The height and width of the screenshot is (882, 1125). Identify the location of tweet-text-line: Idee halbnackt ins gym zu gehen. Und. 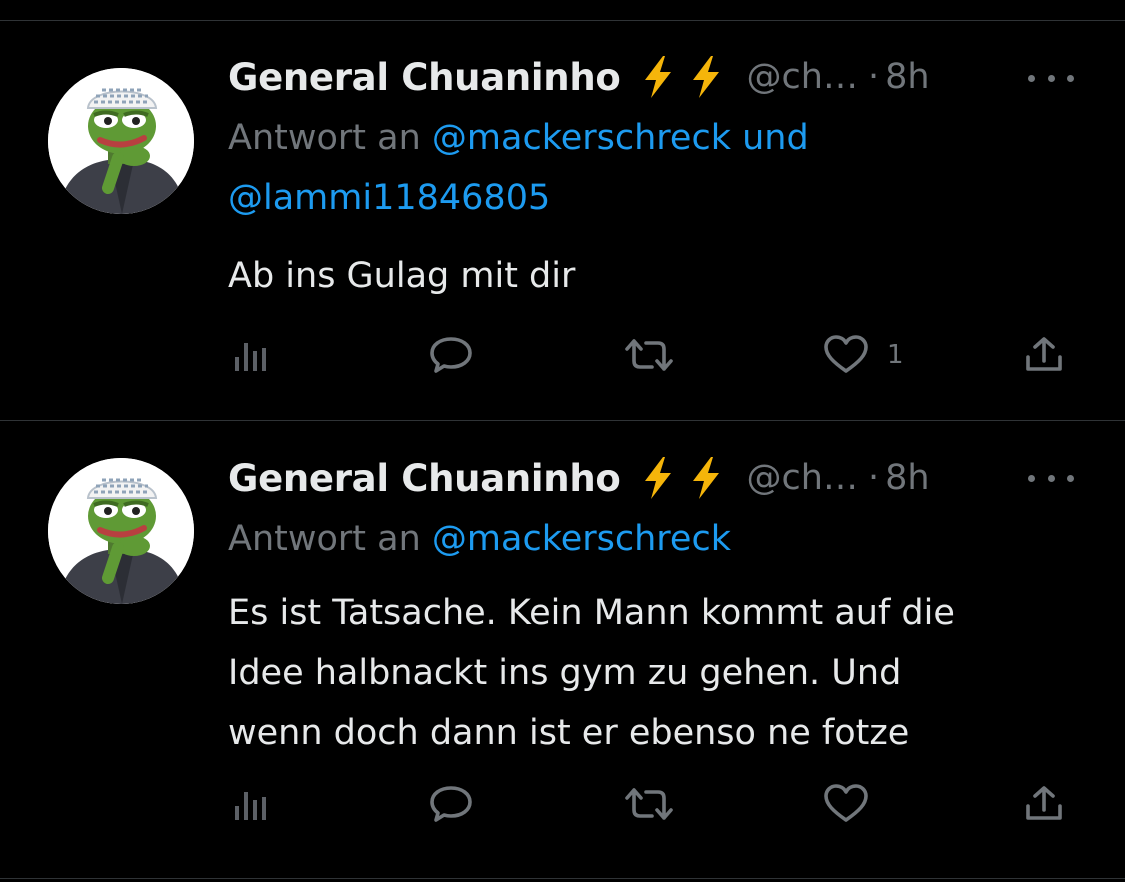
(565, 673).